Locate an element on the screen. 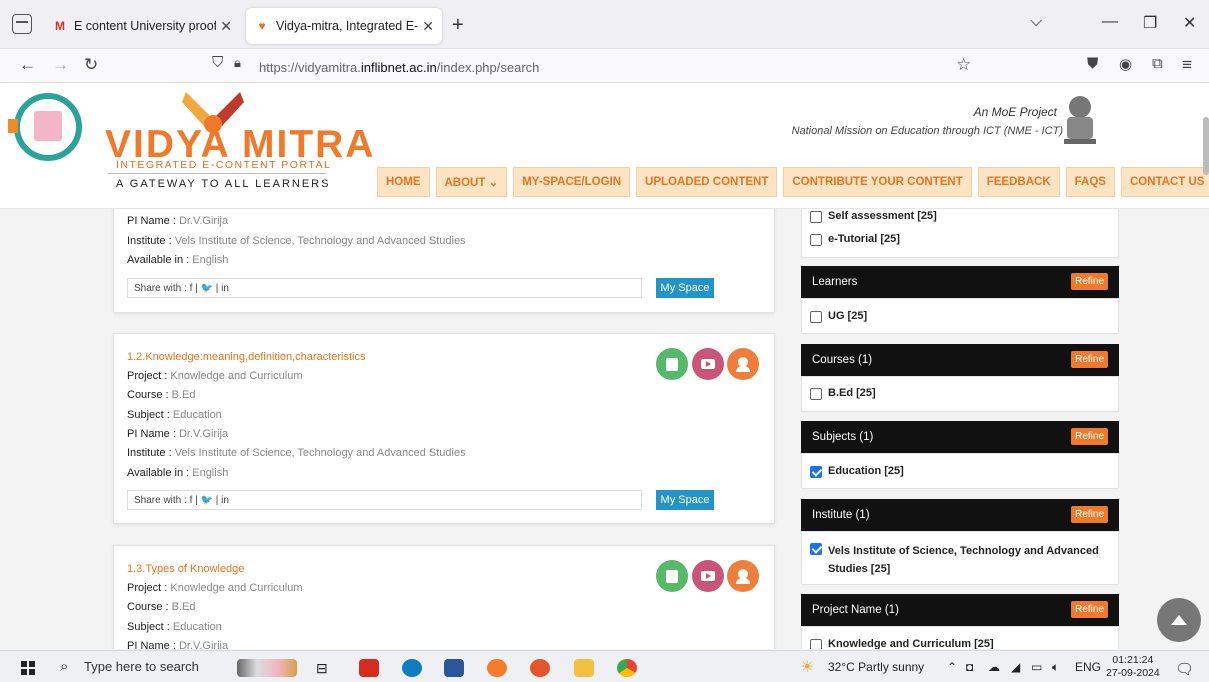 This screenshot has width=1209, height=682. word-icon is located at coordinates (454, 668).